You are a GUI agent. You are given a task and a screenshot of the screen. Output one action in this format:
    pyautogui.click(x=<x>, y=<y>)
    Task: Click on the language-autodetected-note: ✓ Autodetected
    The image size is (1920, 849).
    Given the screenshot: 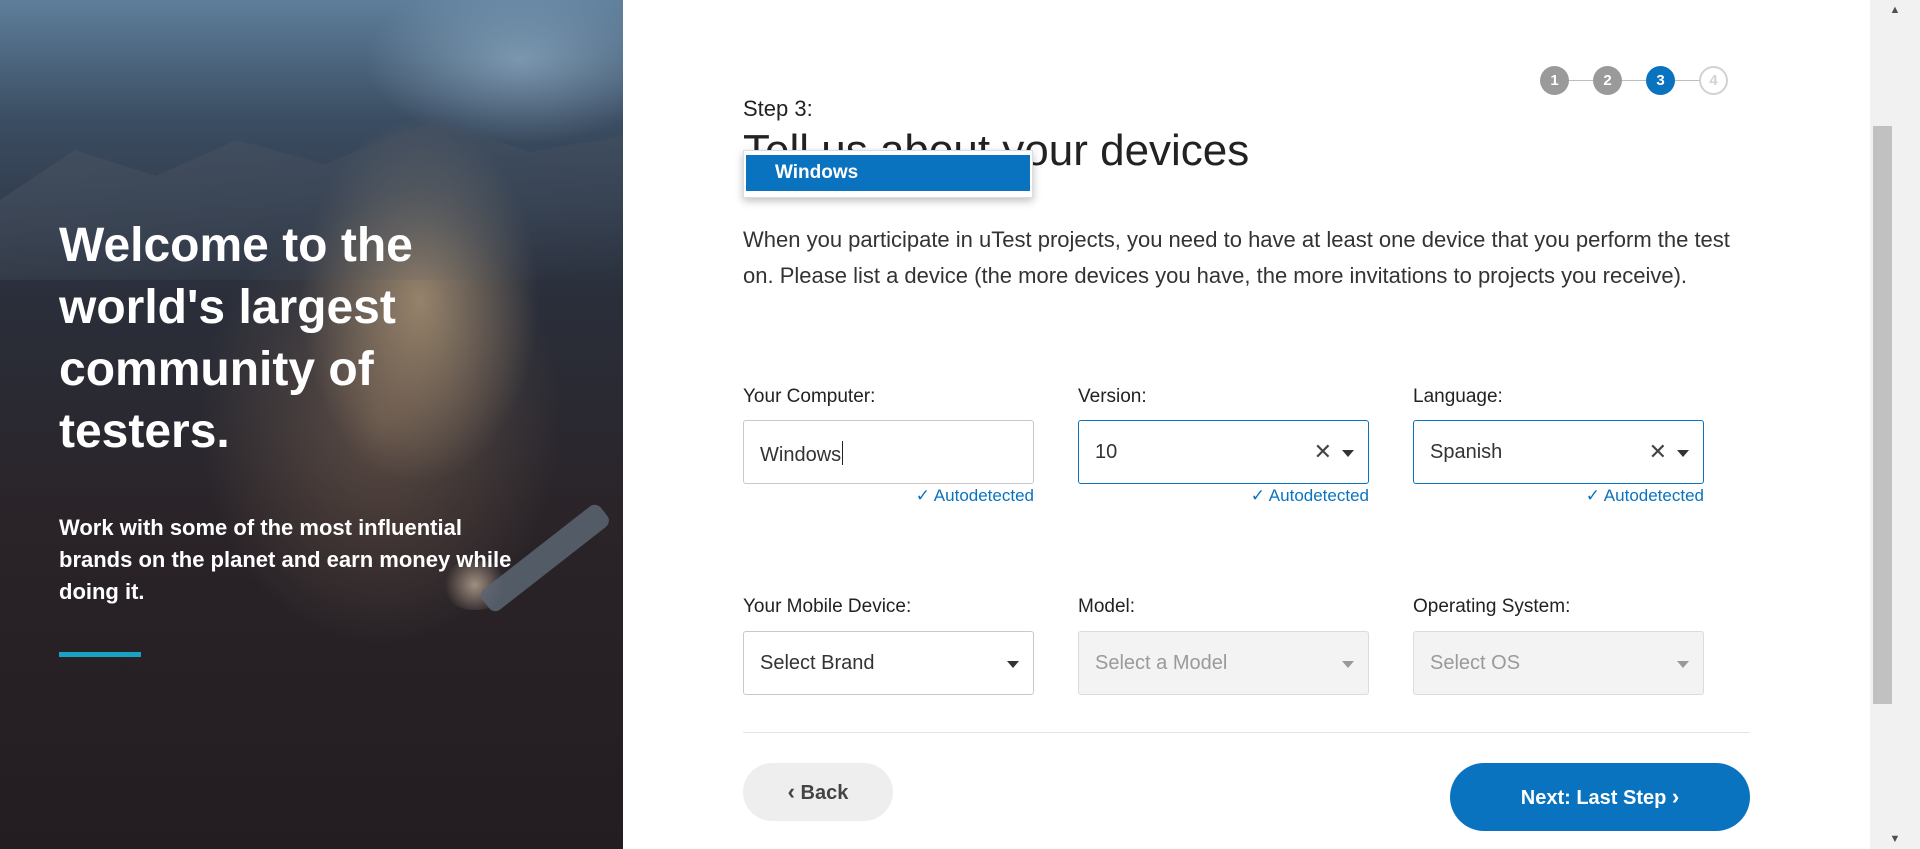 What is the action you would take?
    pyautogui.click(x=1558, y=496)
    